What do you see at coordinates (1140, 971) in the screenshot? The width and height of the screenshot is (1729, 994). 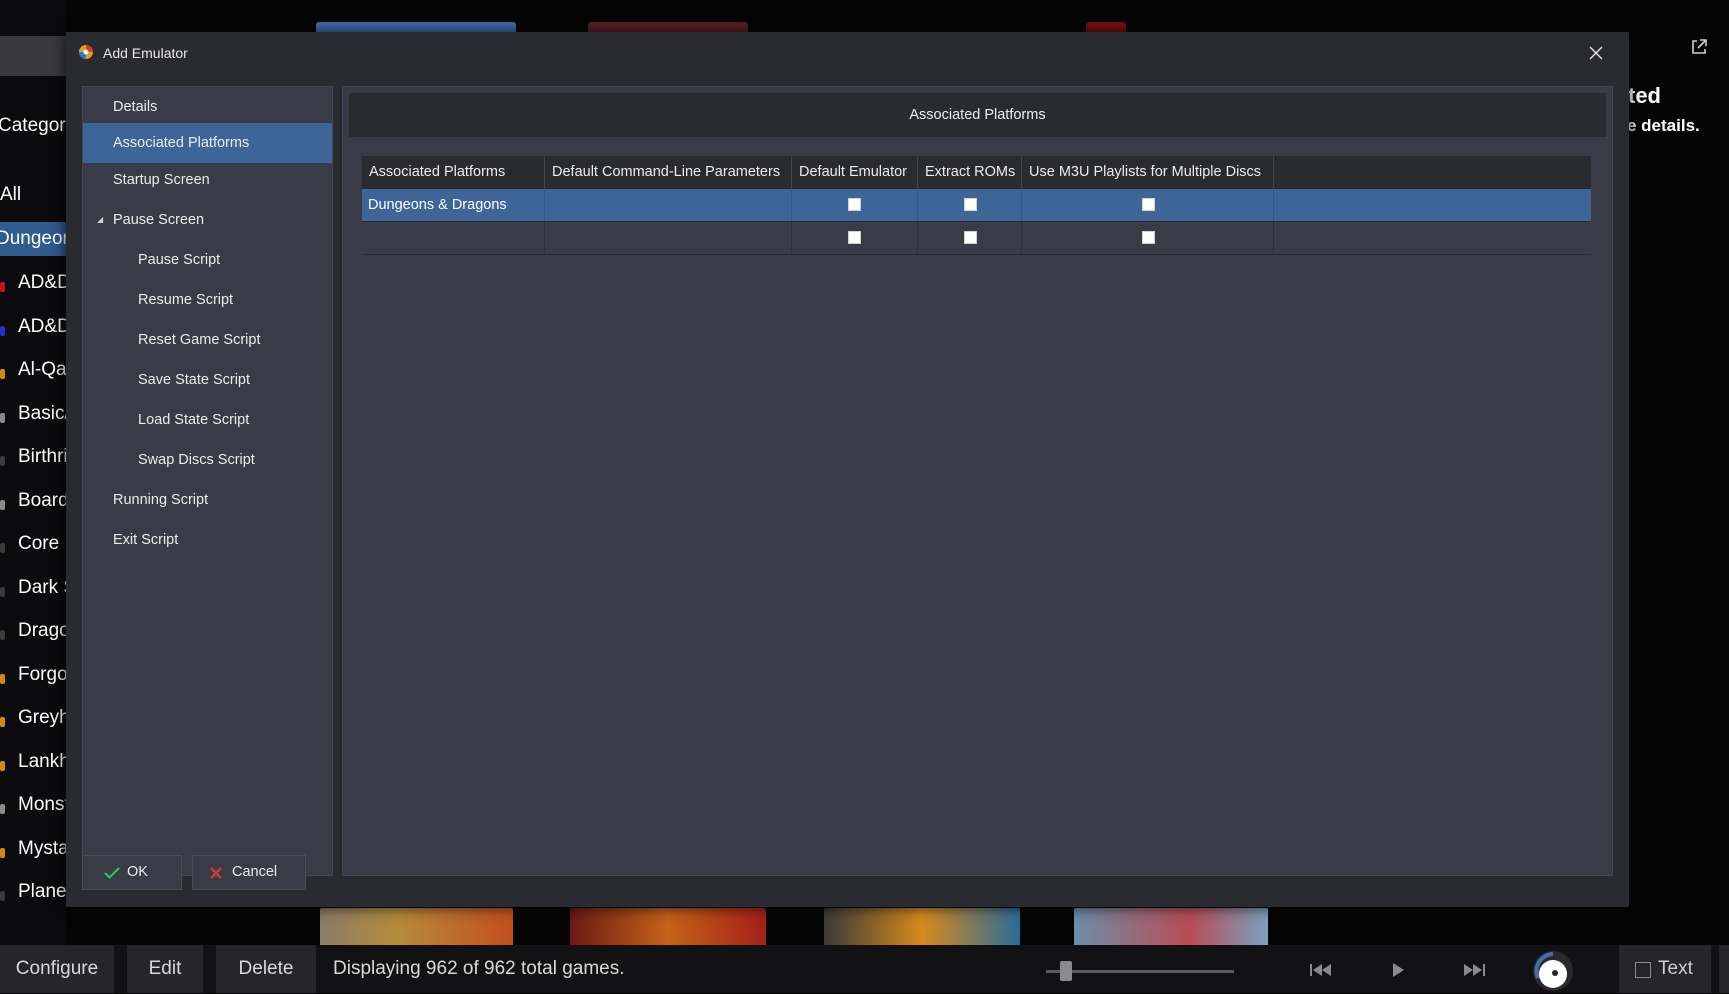 I see `zoom-slider-track` at bounding box center [1140, 971].